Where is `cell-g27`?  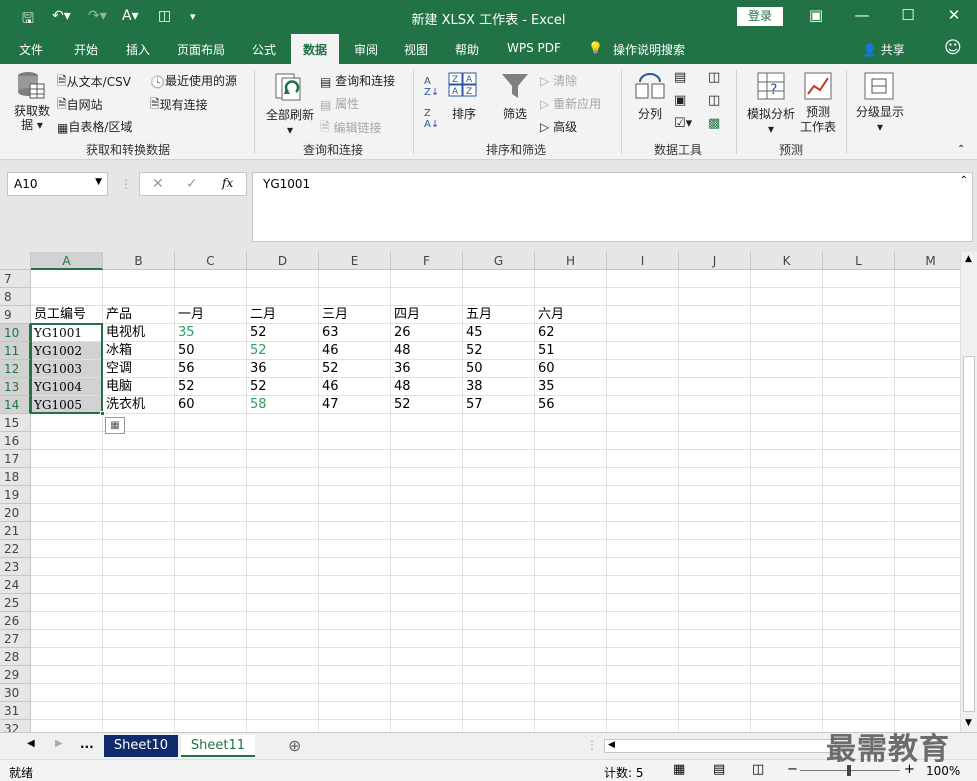
cell-g27 is located at coordinates (499, 639).